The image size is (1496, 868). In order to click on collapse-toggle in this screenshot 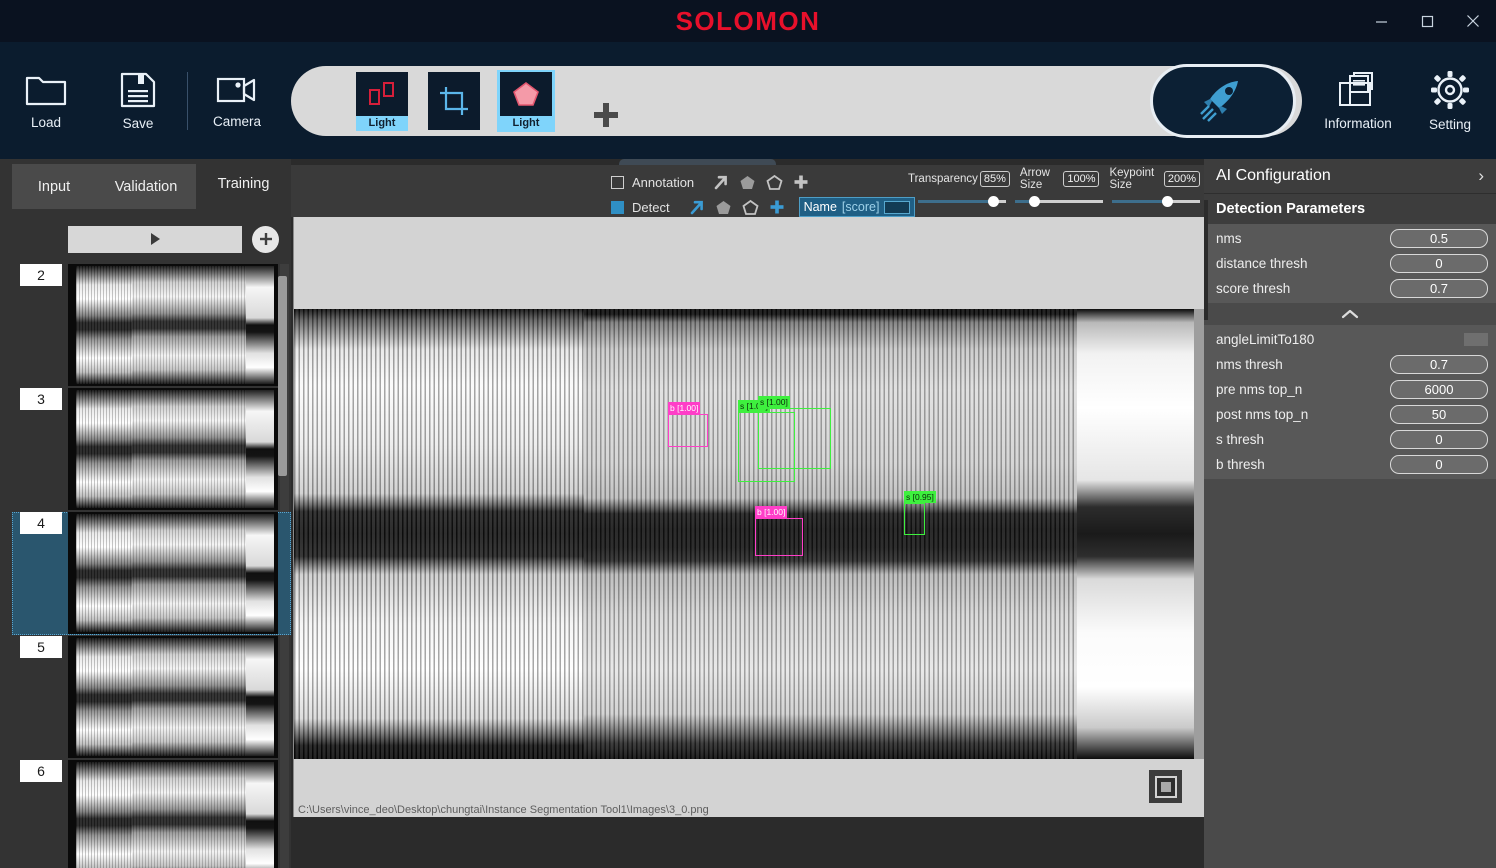, I will do `click(1350, 314)`.